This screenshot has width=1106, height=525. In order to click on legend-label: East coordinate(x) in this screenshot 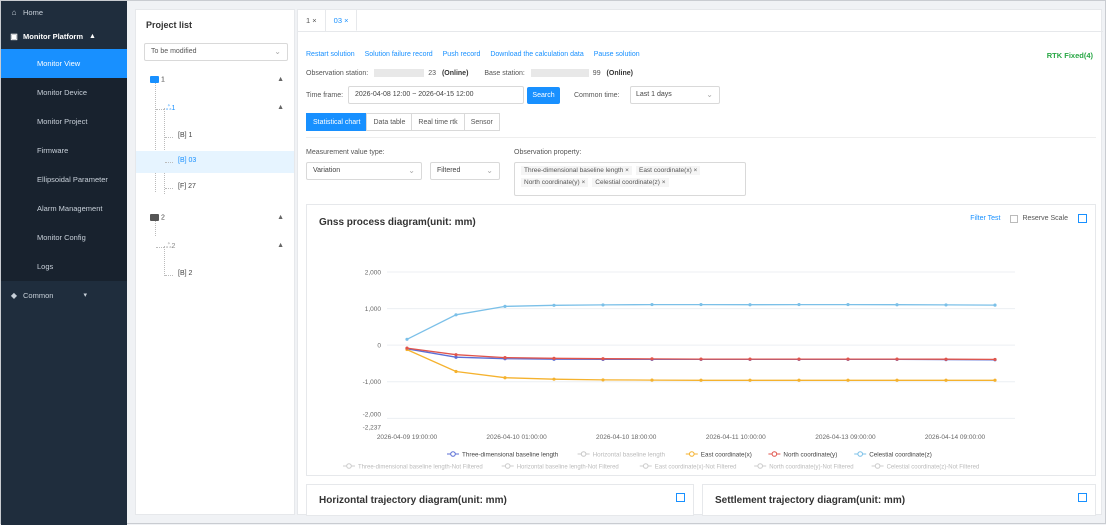, I will do `click(726, 455)`.